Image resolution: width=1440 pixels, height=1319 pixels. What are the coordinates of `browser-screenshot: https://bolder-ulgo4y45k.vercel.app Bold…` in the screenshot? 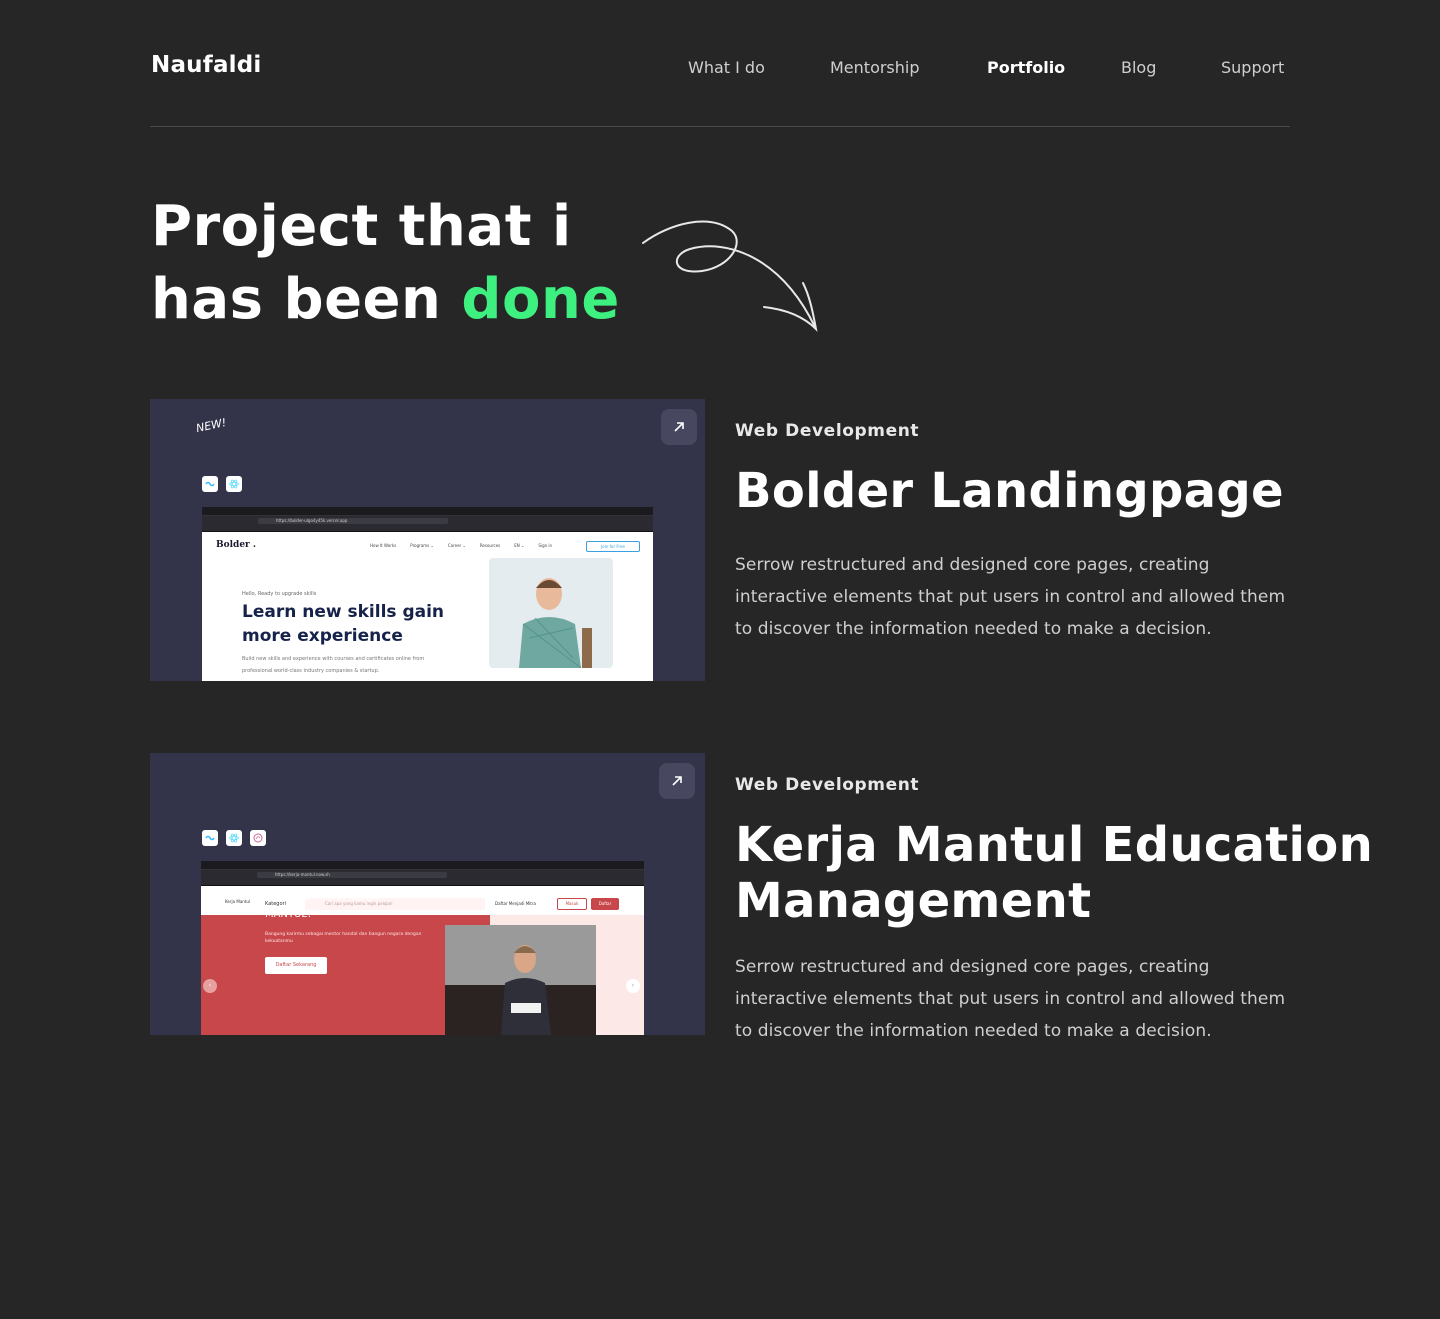 It's located at (427, 594).